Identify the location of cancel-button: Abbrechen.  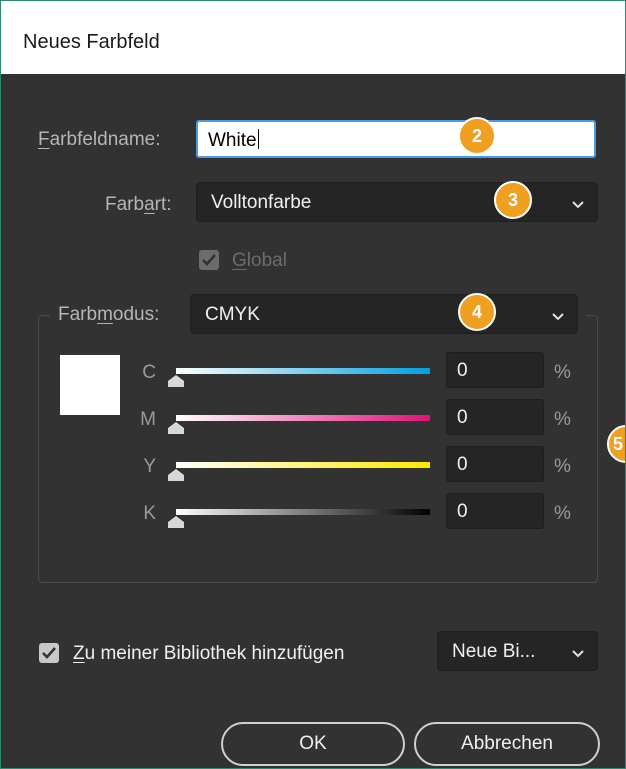
(507, 744).